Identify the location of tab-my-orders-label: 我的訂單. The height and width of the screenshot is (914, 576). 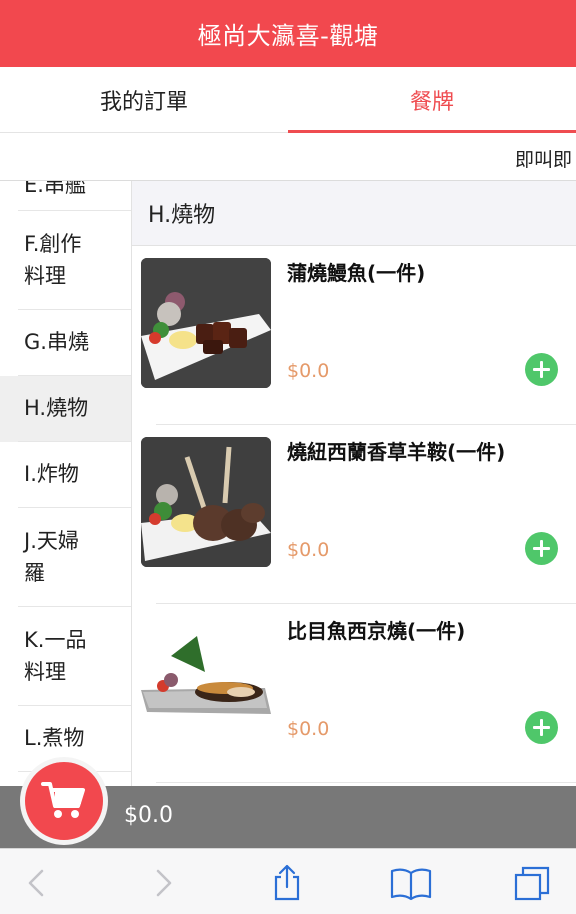
(143, 102).